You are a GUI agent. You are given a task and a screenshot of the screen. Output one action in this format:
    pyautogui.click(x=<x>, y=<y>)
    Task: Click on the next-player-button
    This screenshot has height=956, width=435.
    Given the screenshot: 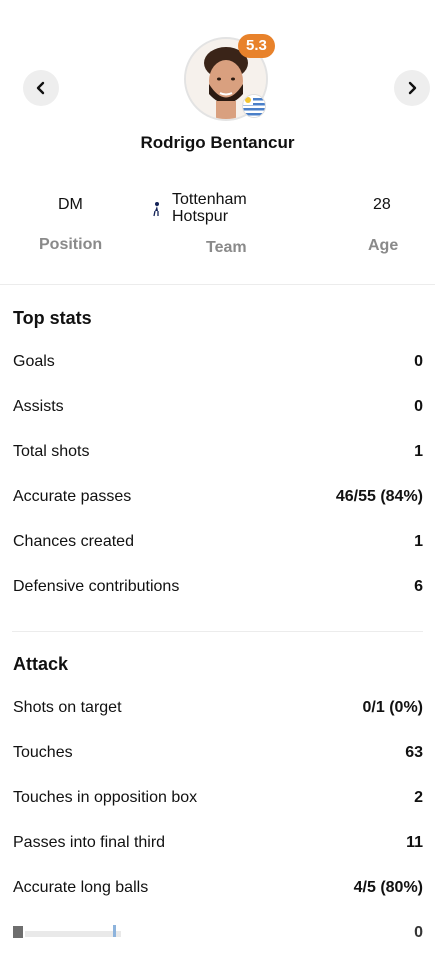 What is the action you would take?
    pyautogui.click(x=412, y=88)
    